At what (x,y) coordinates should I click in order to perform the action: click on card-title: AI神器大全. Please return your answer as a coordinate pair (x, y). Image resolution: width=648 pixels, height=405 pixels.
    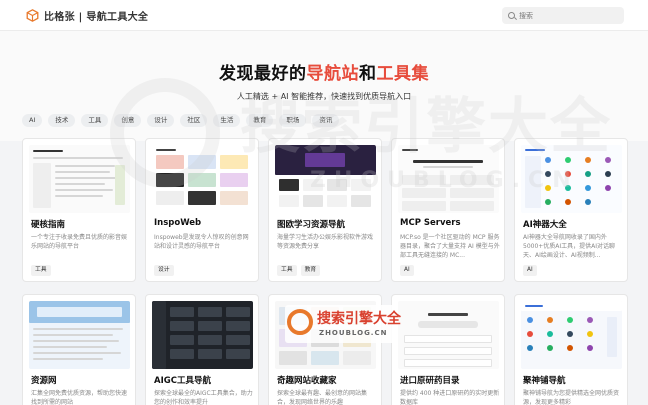
    Looking at the image, I should click on (545, 225).